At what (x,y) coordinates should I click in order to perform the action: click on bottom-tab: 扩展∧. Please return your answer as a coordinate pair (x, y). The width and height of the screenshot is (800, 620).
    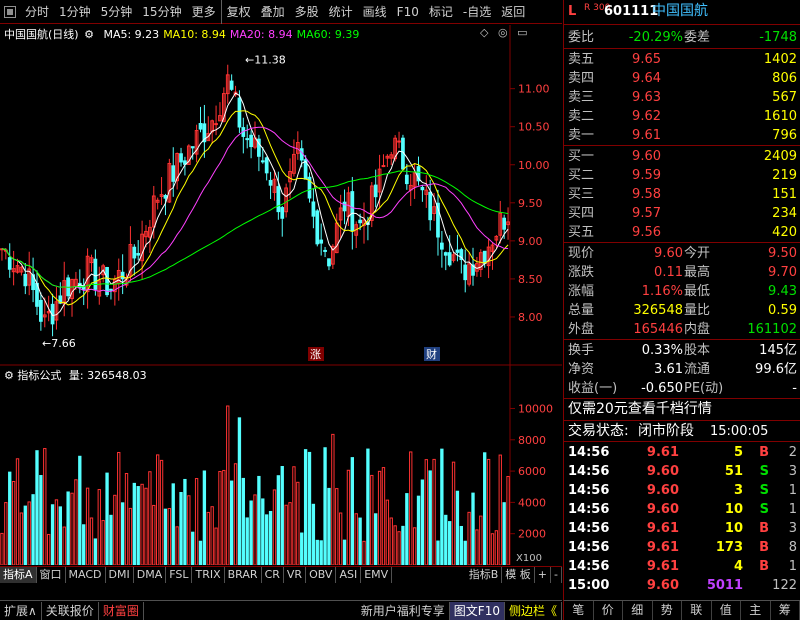
    Looking at the image, I should click on (21, 610).